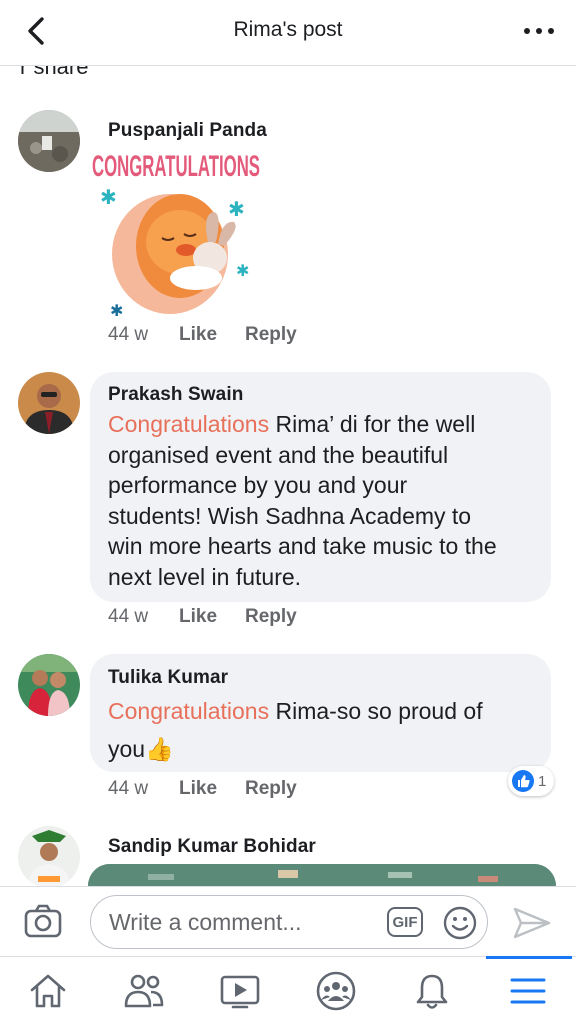 This screenshot has height=1024, width=576. Describe the element at coordinates (43, 921) in the screenshot. I see `camera-icon` at that location.